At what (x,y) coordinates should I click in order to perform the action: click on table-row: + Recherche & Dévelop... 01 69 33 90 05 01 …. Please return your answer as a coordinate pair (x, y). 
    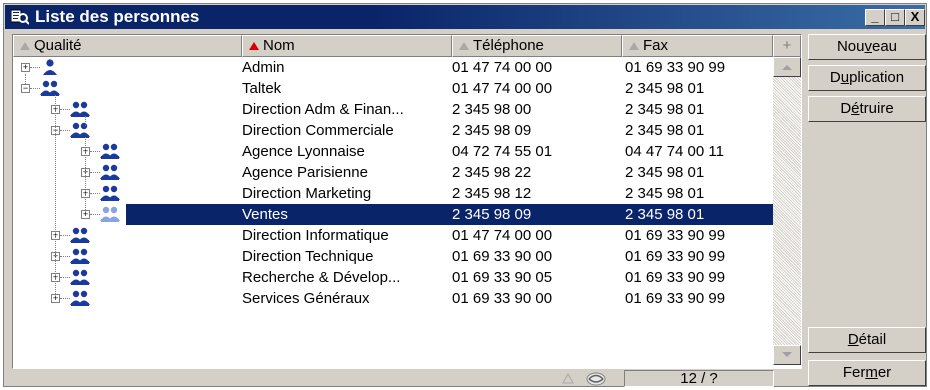
    Looking at the image, I should click on (393, 277).